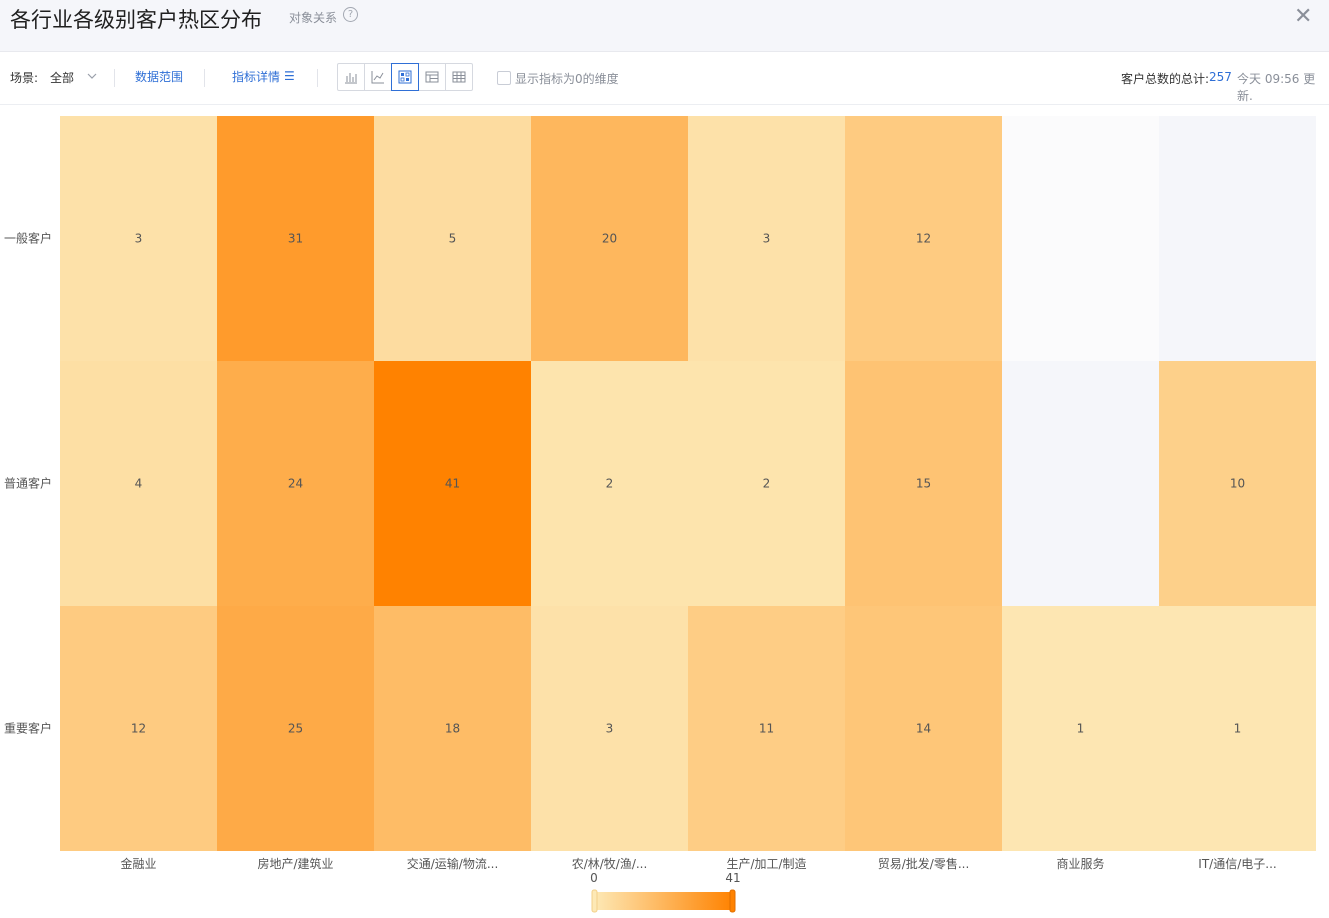 The height and width of the screenshot is (918, 1329). What do you see at coordinates (28, 728) in the screenshot?
I see `y-axis-label: 重要客户` at bounding box center [28, 728].